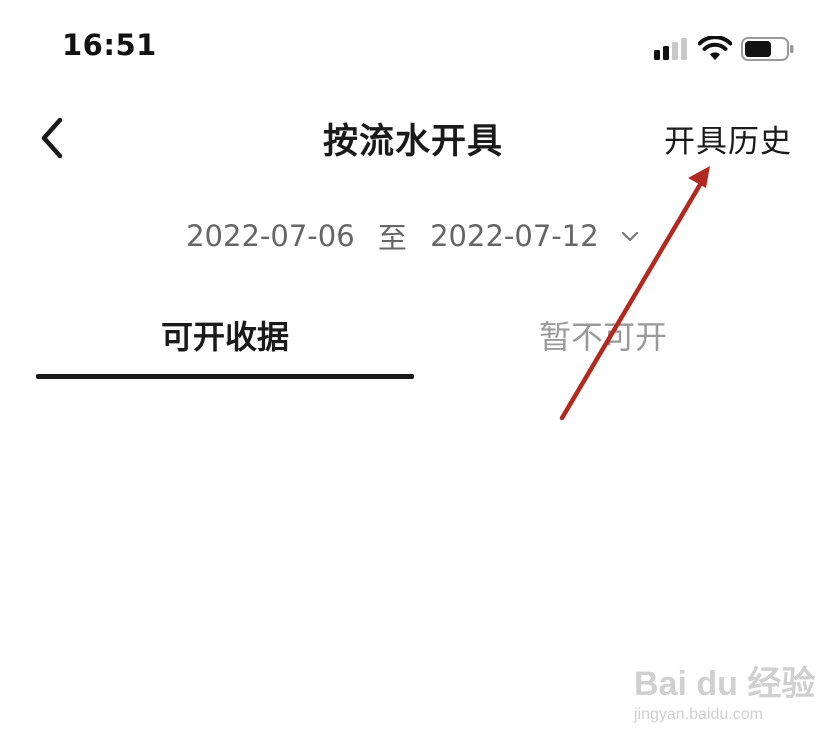 The width and height of the screenshot is (826, 747). Describe the element at coordinates (670, 49) in the screenshot. I see `cellular-signal-icon` at that location.